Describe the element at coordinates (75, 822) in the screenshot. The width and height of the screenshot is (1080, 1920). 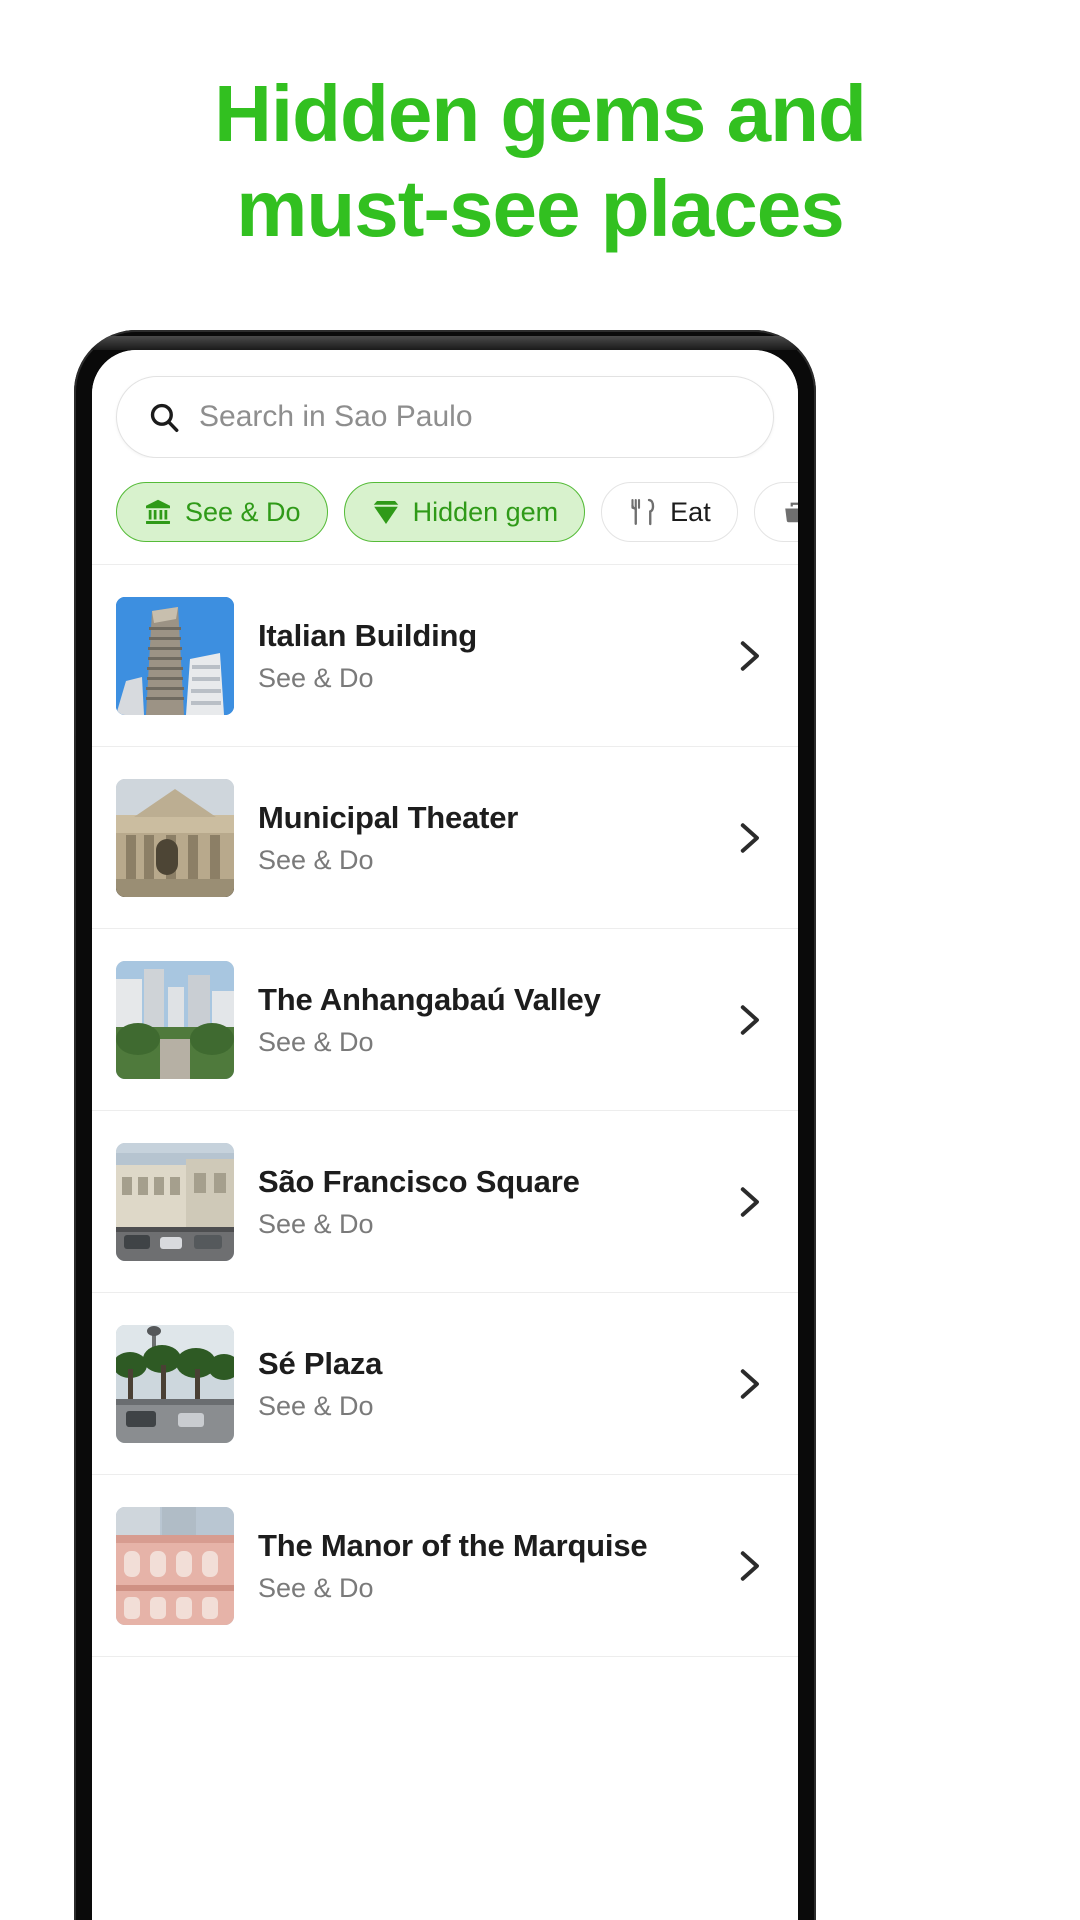
I see `phone-volume-down-button` at that location.